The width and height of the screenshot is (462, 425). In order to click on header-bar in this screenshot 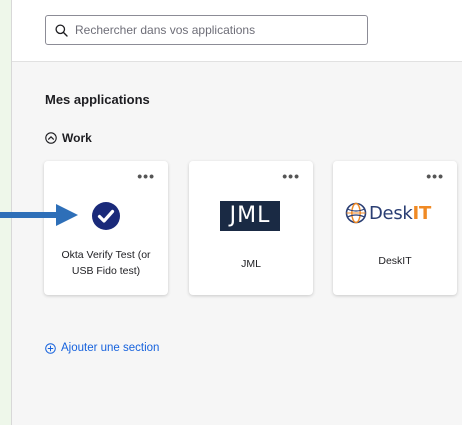, I will do `click(237, 31)`.